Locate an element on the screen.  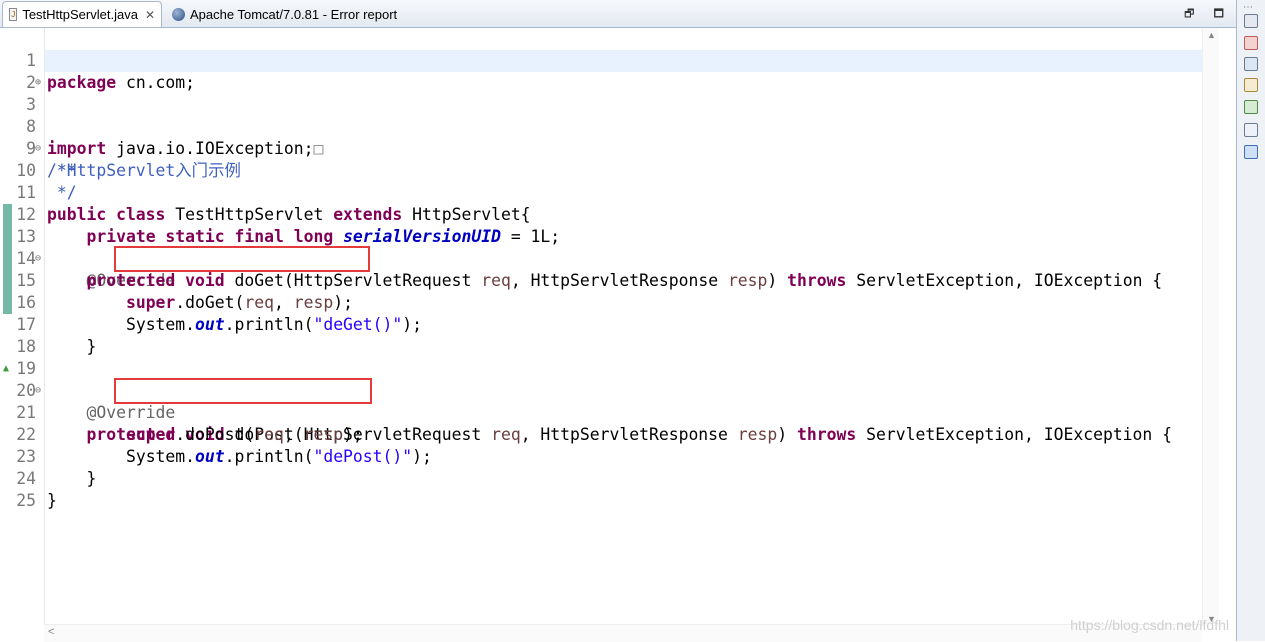
console-view-icon is located at coordinates (1251, 152).